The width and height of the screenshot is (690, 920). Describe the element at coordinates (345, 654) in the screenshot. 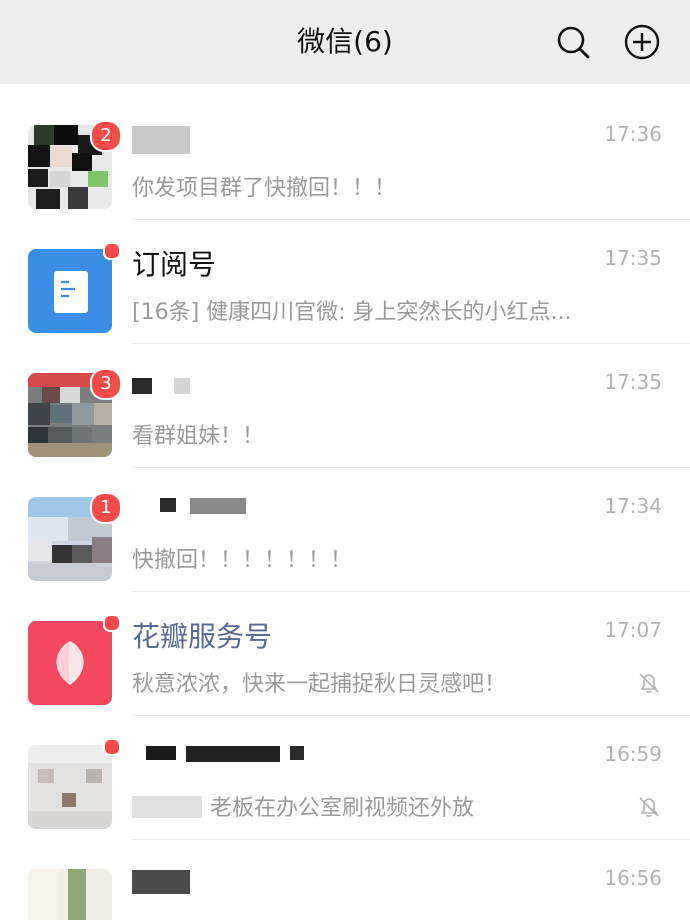

I see `chat-row: 花瓣服务号 秋意浓浓，快来一起捕捉秋日灵感吧！ 17:07` at that location.